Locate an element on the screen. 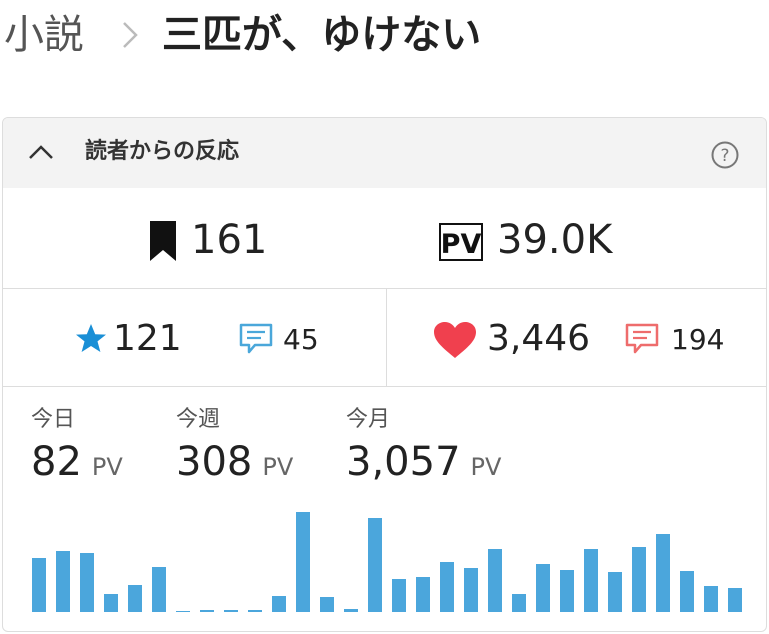  daily-pv-bar-chart is located at coordinates (387, 562).